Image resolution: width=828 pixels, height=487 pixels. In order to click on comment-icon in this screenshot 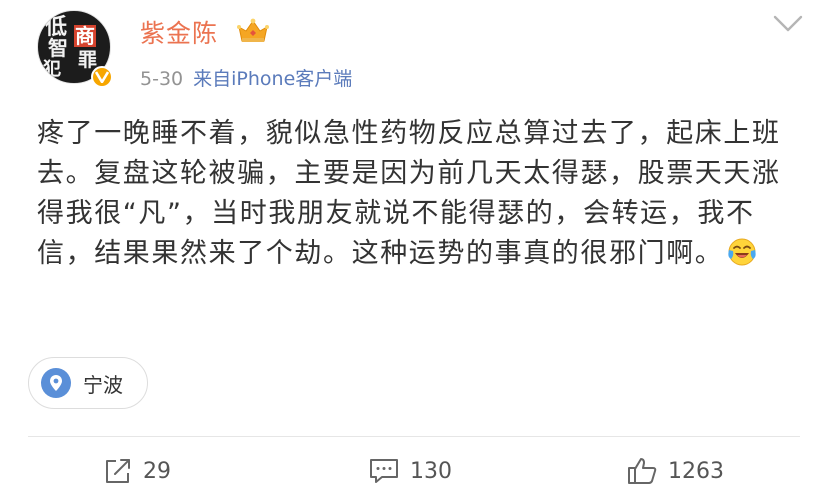, I will do `click(384, 471)`.